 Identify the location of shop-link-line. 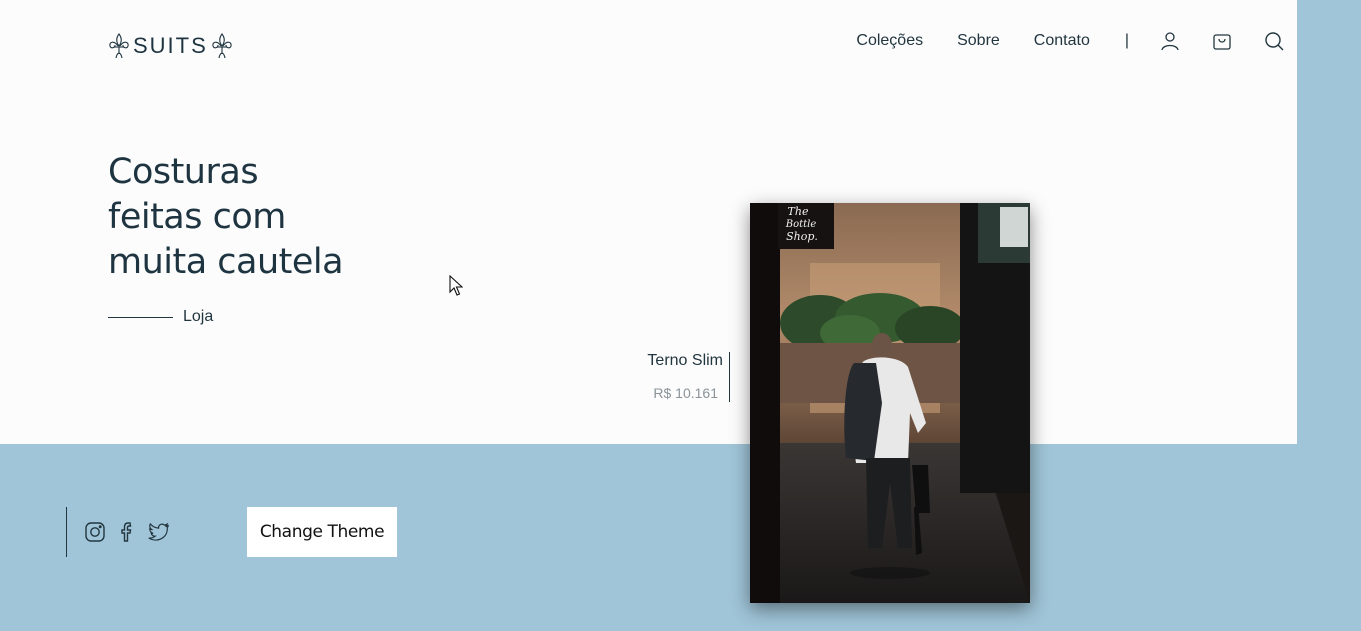
(140, 317).